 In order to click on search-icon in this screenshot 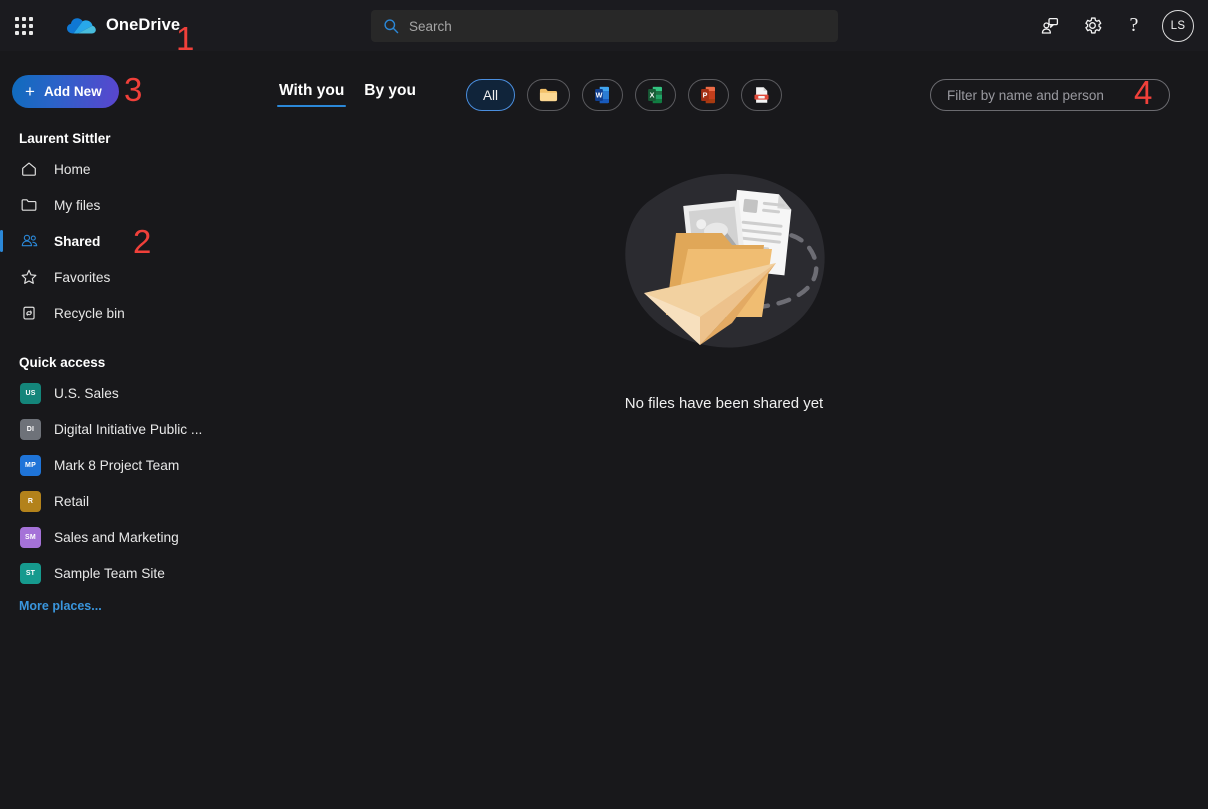, I will do `click(391, 26)`.